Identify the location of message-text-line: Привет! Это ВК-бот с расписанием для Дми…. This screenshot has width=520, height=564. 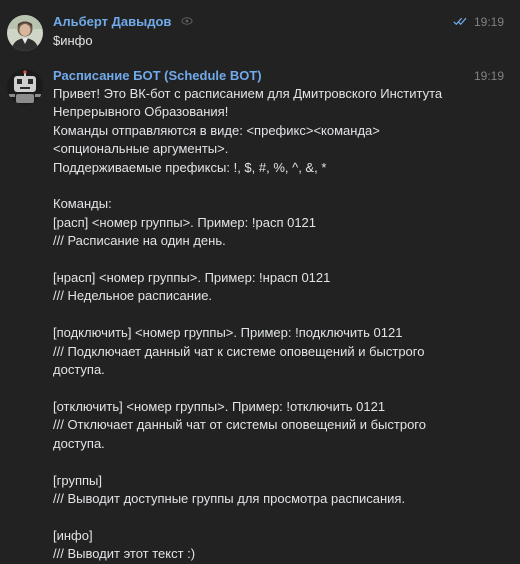
(248, 93).